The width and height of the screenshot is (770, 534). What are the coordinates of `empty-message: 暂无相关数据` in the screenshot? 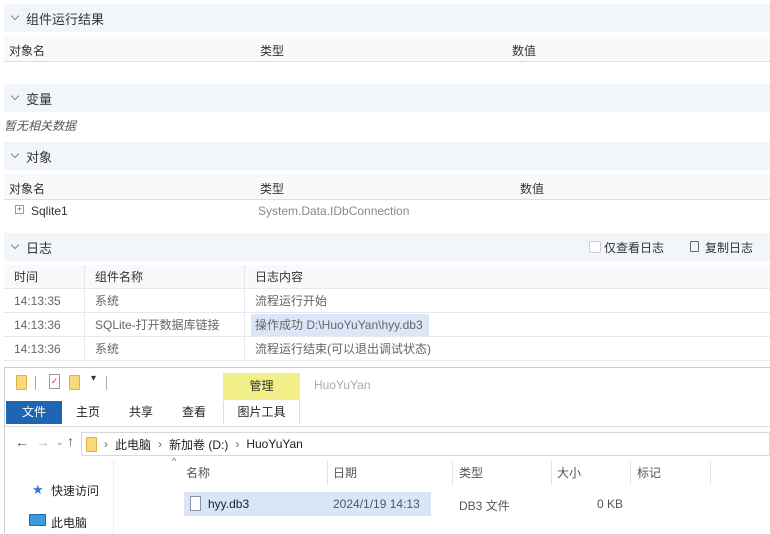 It's located at (40, 126).